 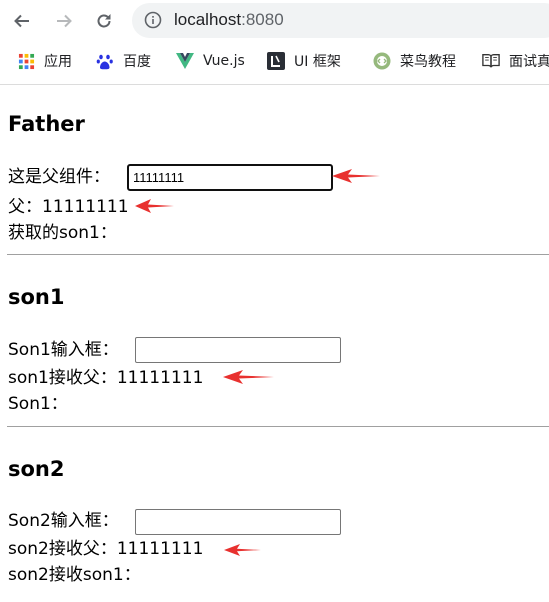 I want to click on son2-title: son2, so click(x=36, y=469).